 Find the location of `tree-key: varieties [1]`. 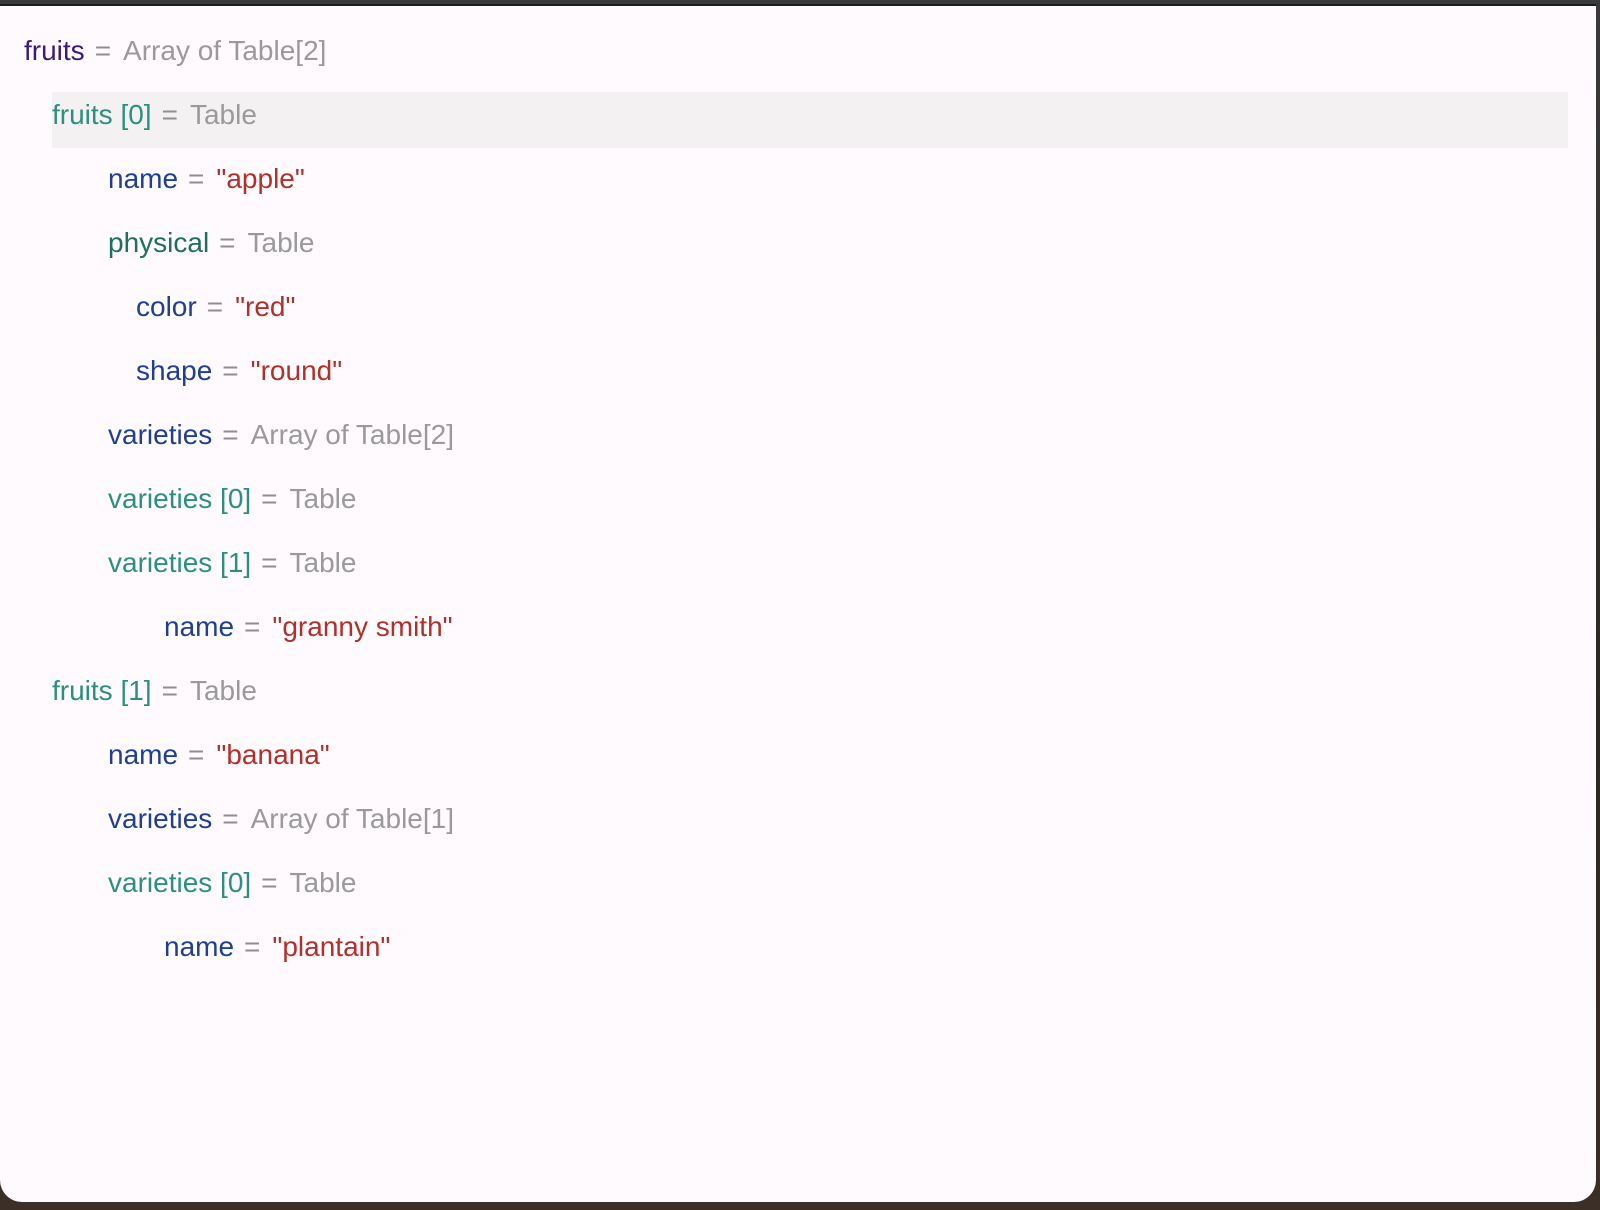

tree-key: varieties [1] is located at coordinates (180, 562).